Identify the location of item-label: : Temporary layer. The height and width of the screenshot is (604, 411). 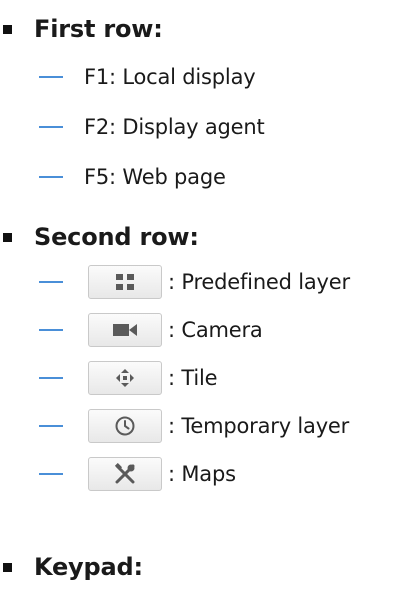
(259, 426).